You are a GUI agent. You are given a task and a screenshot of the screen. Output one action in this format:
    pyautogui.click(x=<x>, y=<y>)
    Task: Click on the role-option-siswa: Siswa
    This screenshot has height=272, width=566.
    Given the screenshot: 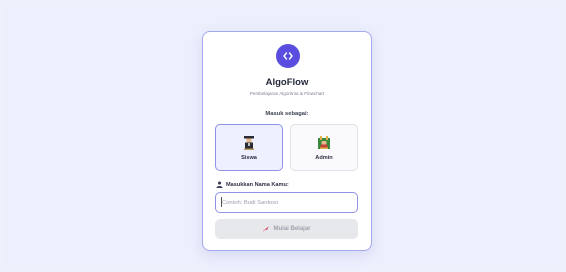 What is the action you would take?
    pyautogui.click(x=249, y=147)
    